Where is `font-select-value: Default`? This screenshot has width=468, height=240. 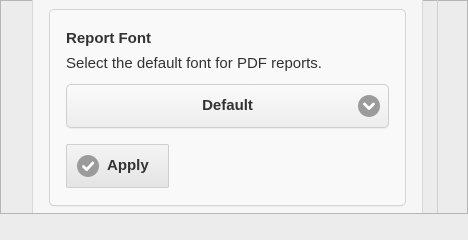
font-select-value: Default is located at coordinates (227, 105).